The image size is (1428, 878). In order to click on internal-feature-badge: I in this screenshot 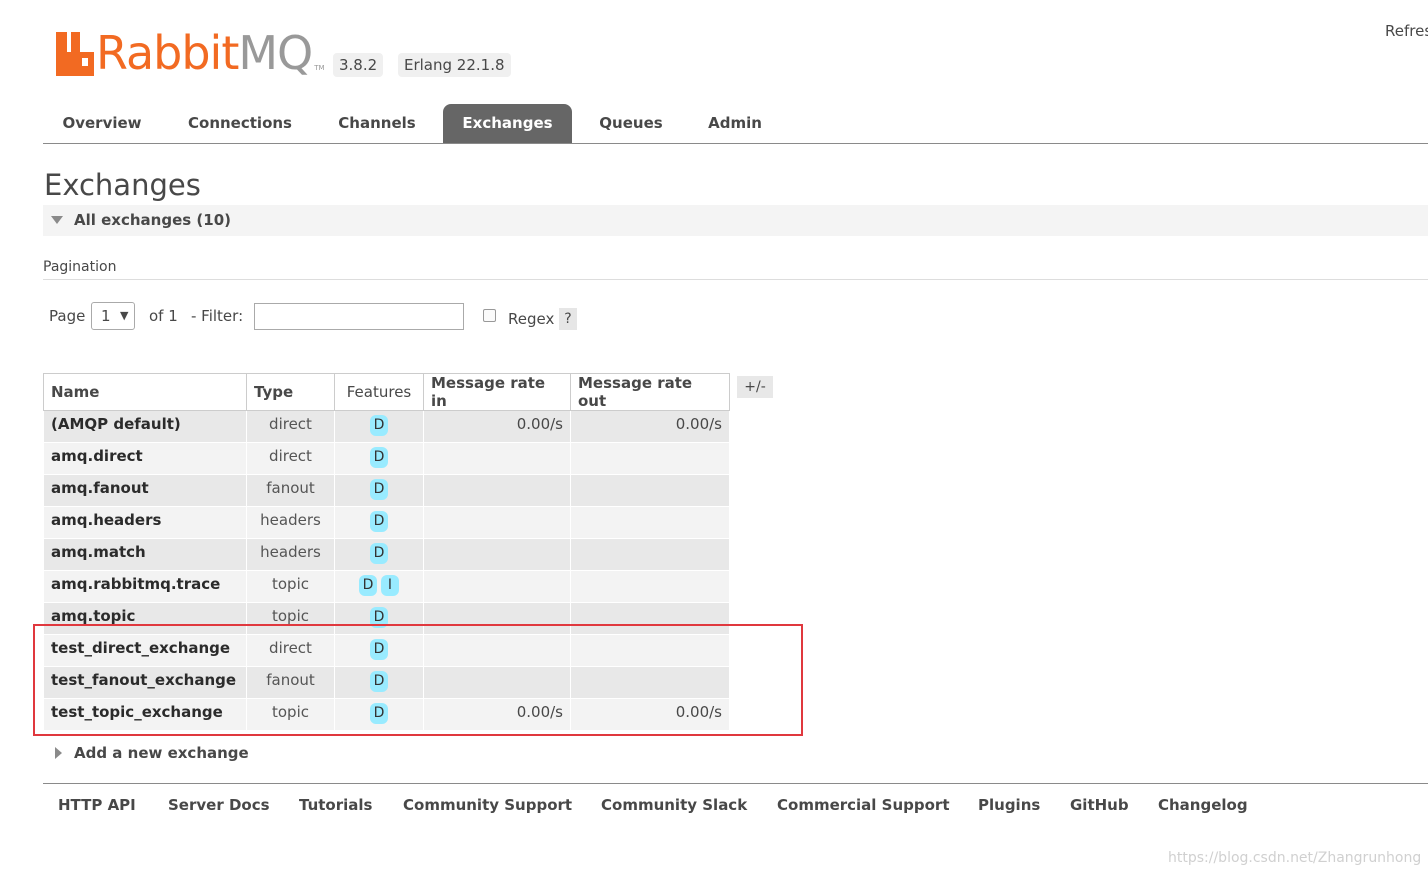, I will do `click(390, 585)`.